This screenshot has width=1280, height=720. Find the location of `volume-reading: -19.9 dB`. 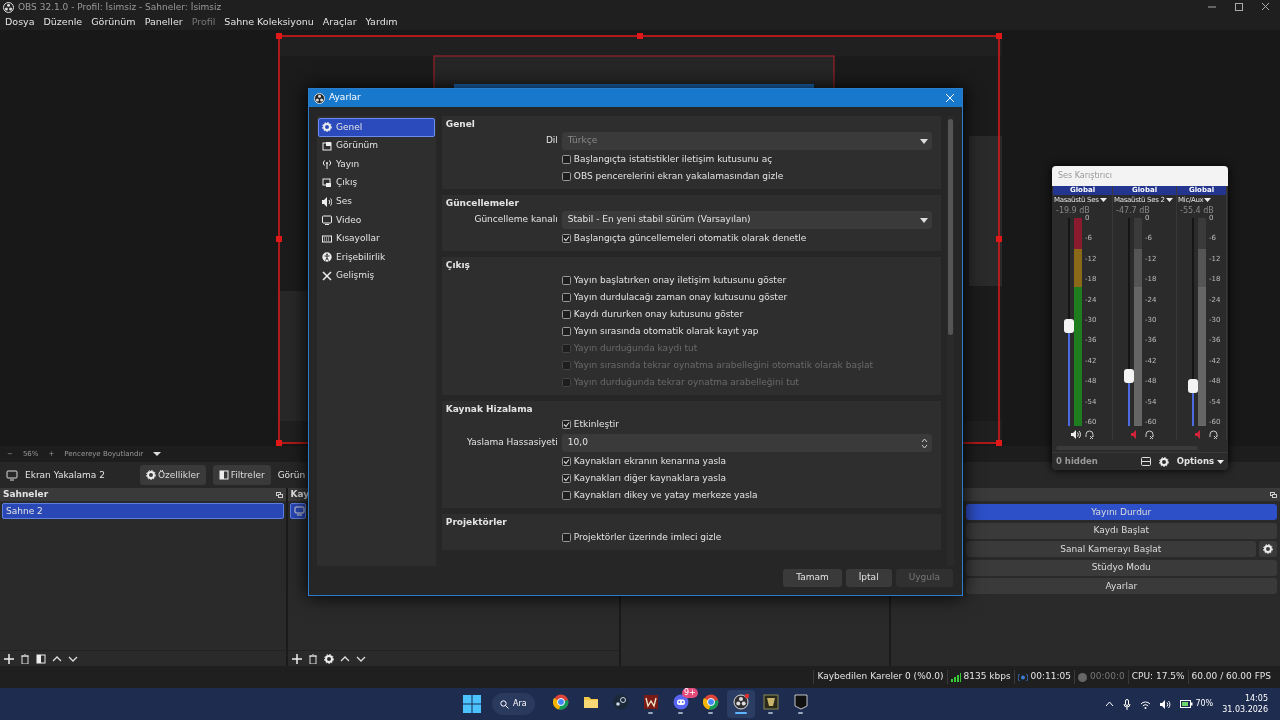

volume-reading: -19.9 dB is located at coordinates (1073, 210).